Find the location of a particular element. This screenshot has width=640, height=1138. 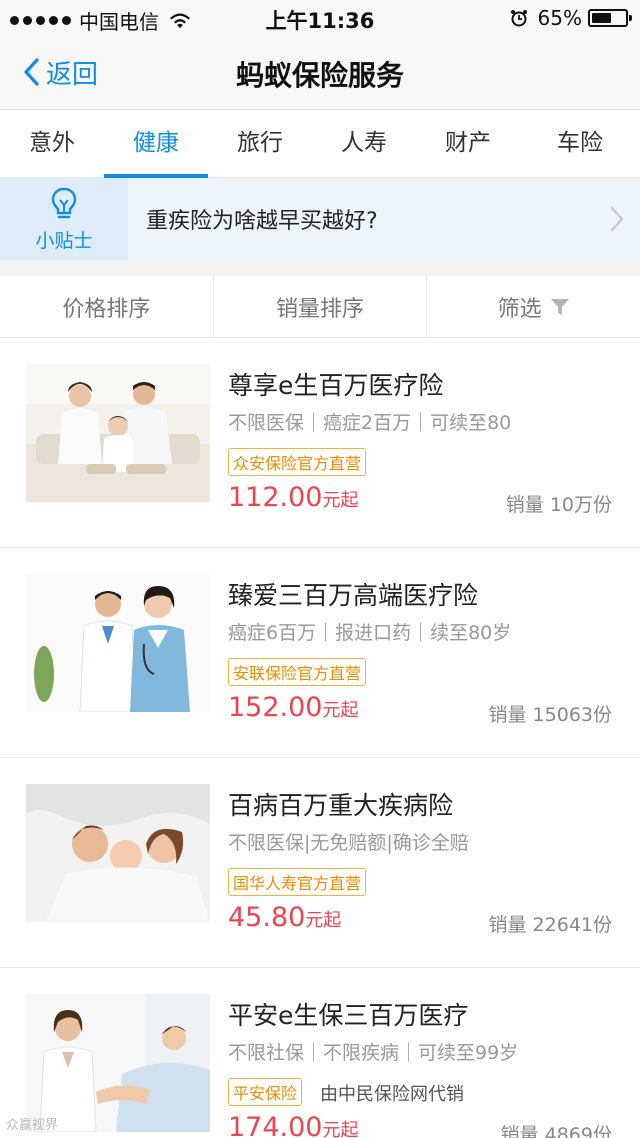

official-store-badge: 安联保险官方直营 is located at coordinates (297, 672).